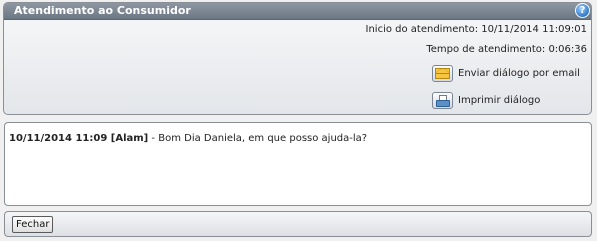  I want to click on email-dialog-label: Enviar diálogo por email, so click(519, 73).